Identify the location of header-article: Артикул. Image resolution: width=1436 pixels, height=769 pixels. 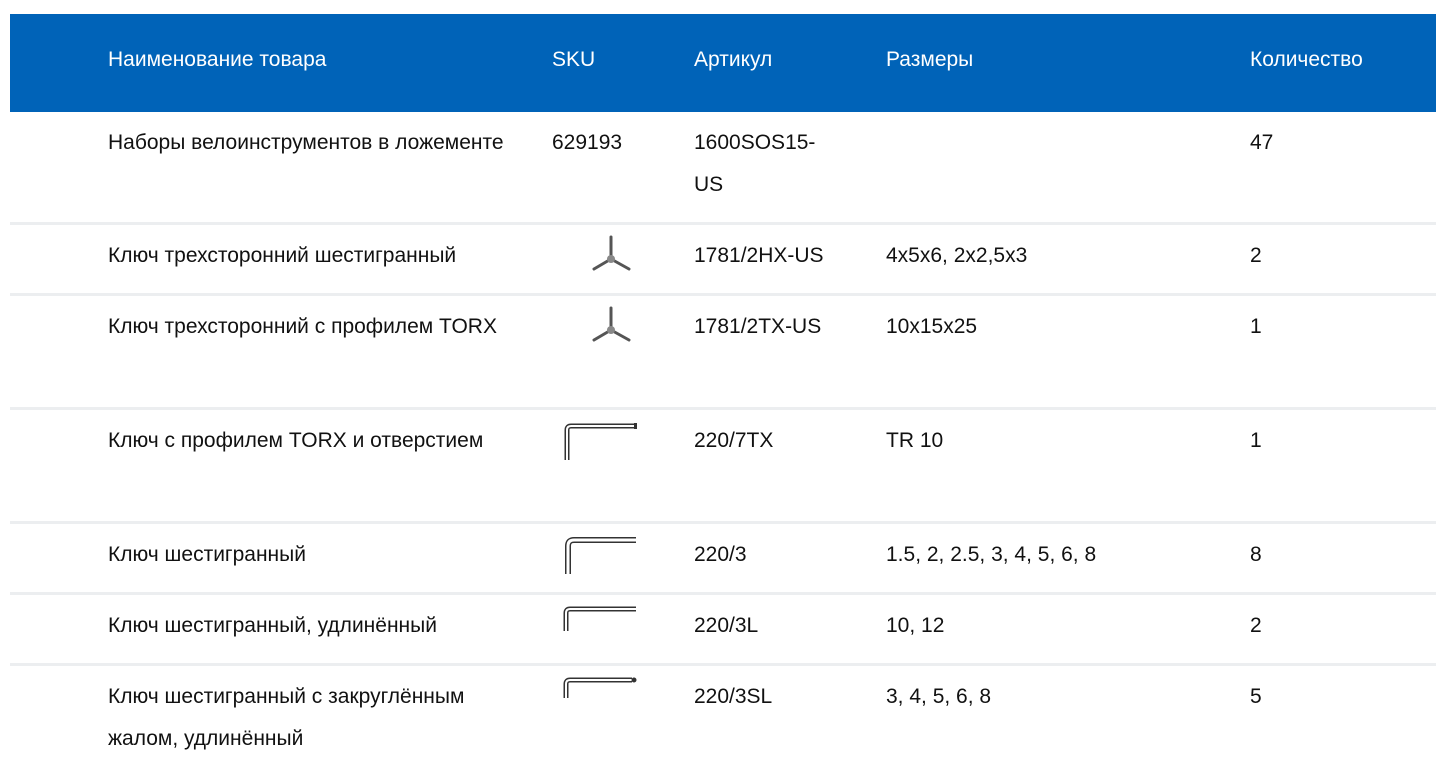
(733, 59).